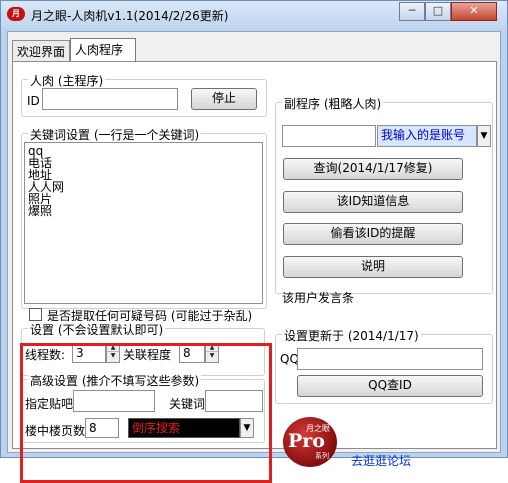  I want to click on main-program-group: 人肉 (主程序) ID 停止, so click(144, 94).